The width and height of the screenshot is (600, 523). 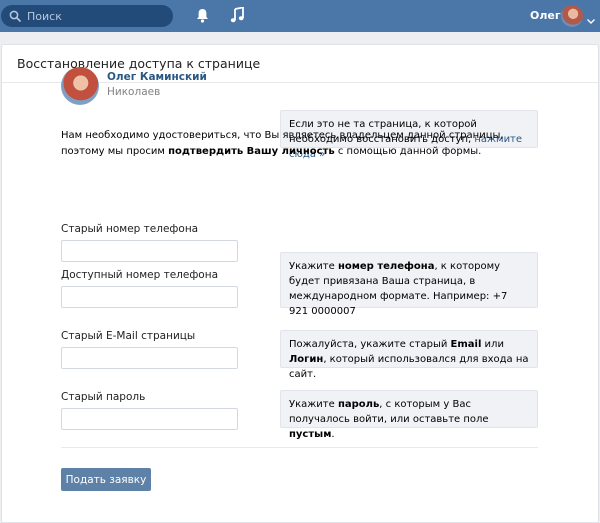 I want to click on submit-request-button: Подать заявку, so click(x=106, y=479).